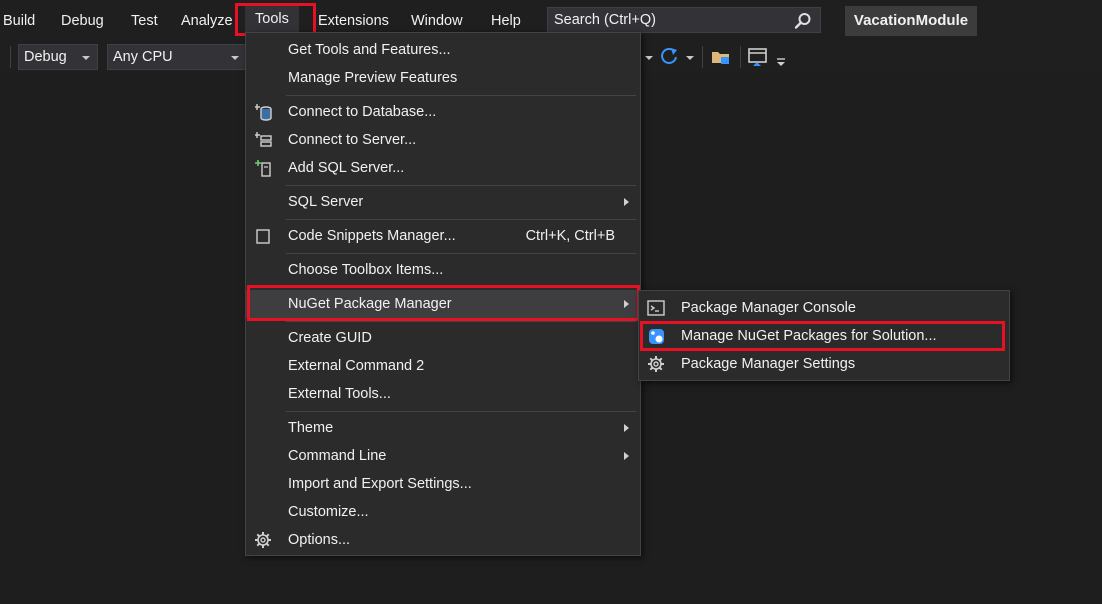 The width and height of the screenshot is (1102, 604). I want to click on menu-item-code-snippets-manager: Code Snippets Manager... Ctrl+K, Ctrl+B, so click(443, 236).